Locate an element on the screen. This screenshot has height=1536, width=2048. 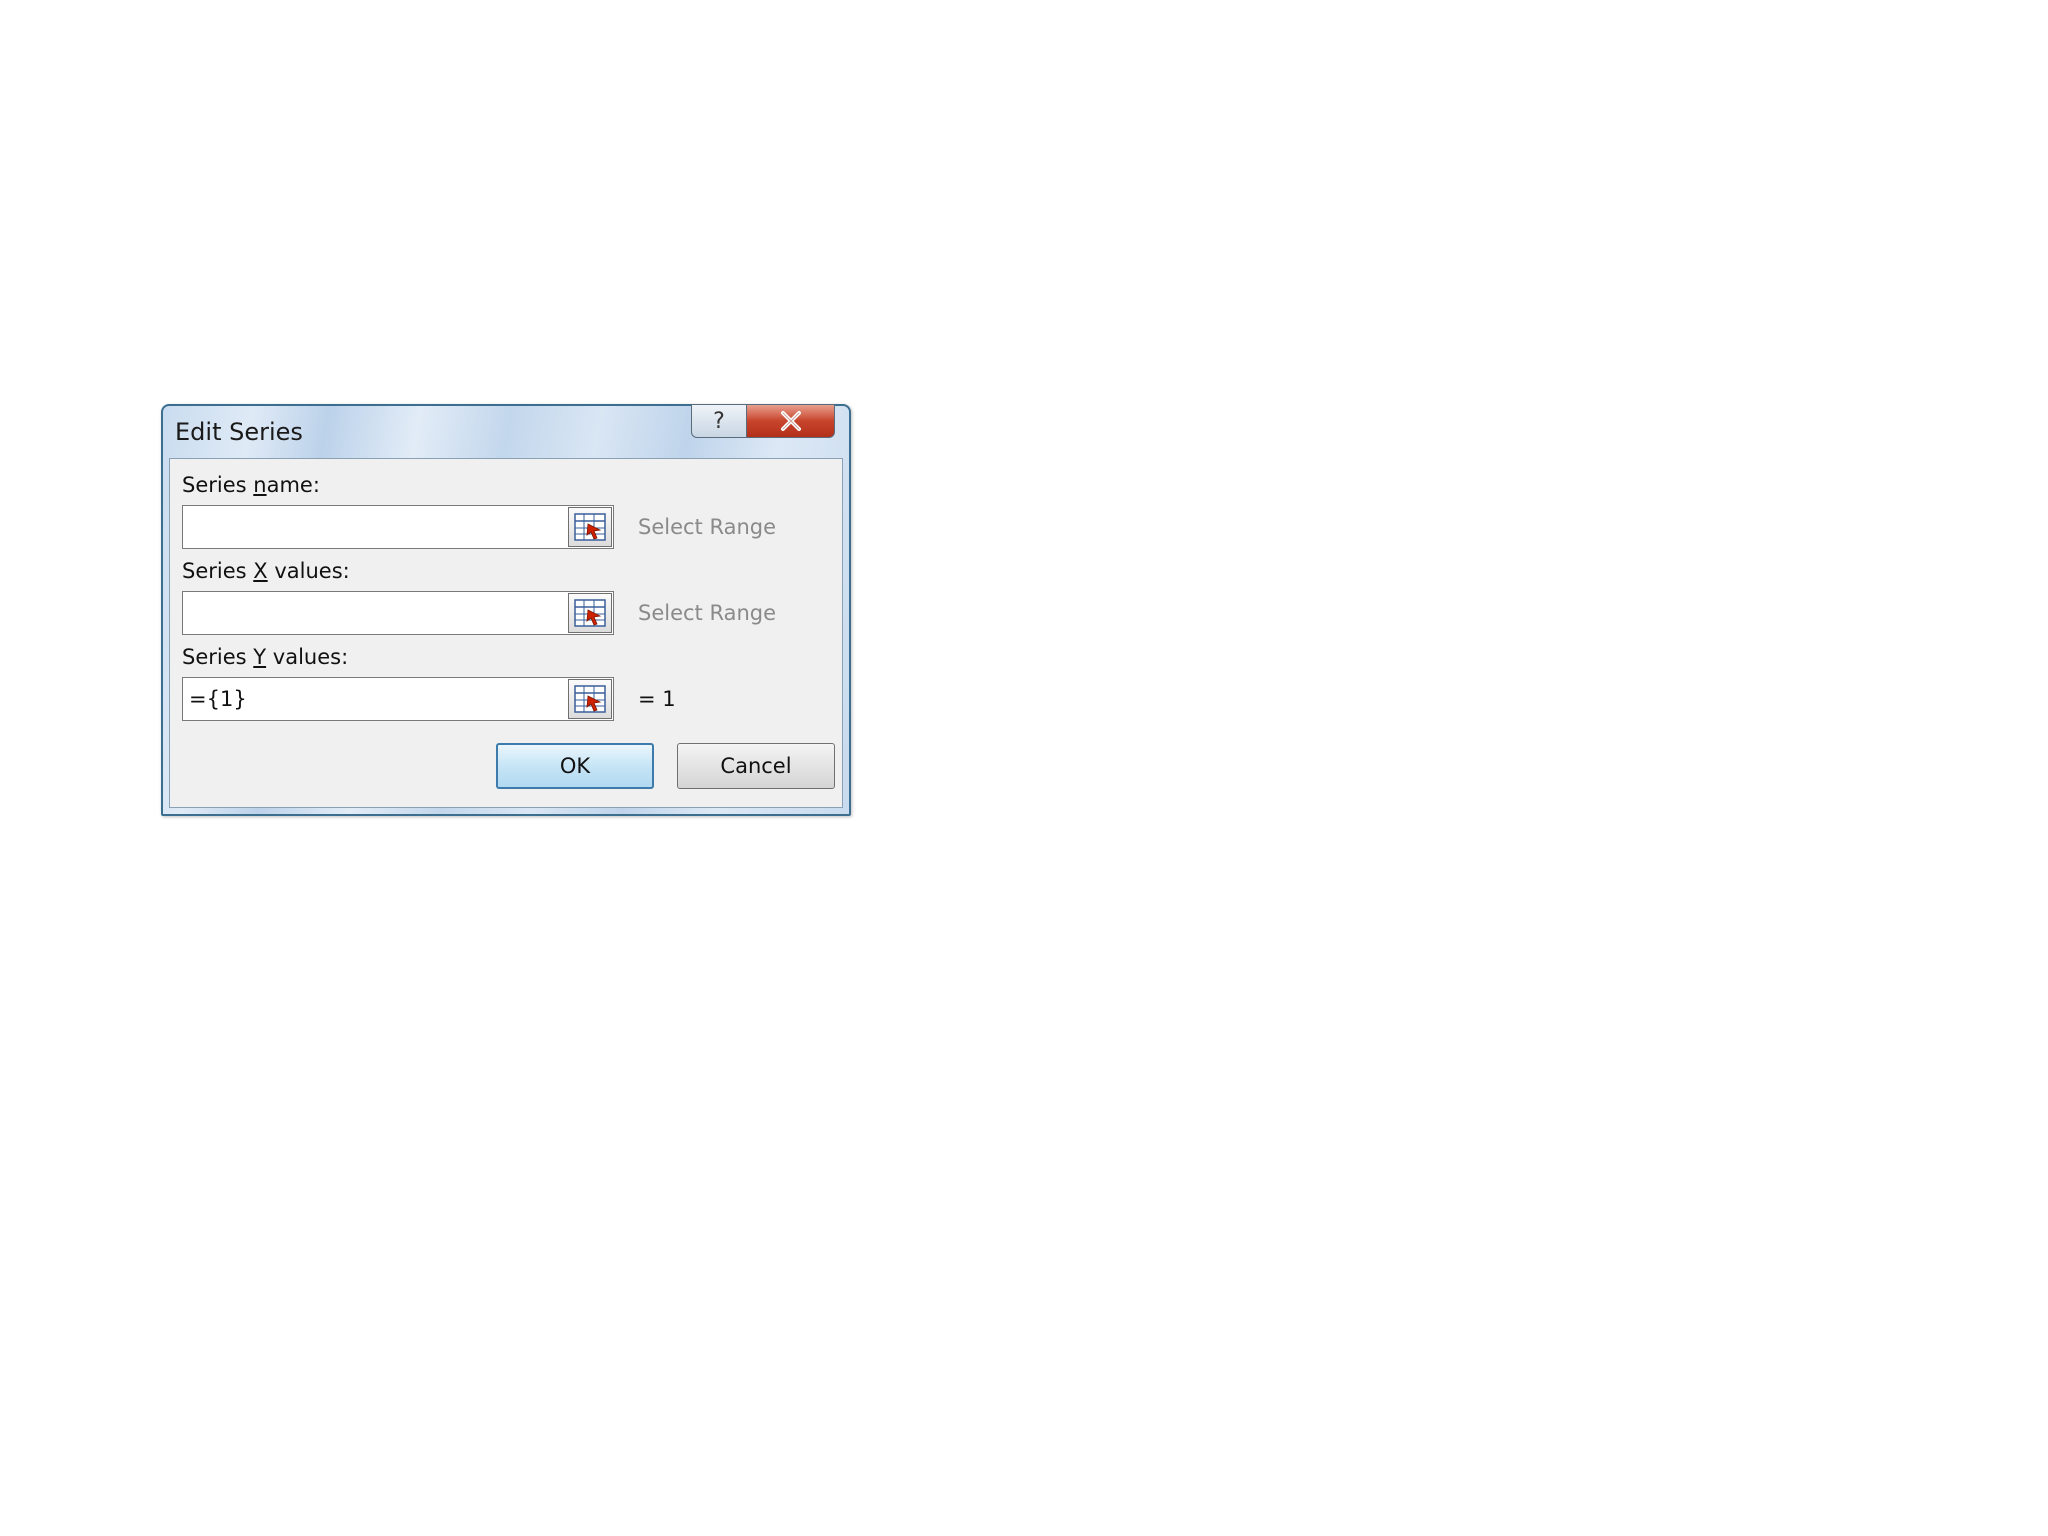
title-bar: Edit Series ? is located at coordinates (506, 431).